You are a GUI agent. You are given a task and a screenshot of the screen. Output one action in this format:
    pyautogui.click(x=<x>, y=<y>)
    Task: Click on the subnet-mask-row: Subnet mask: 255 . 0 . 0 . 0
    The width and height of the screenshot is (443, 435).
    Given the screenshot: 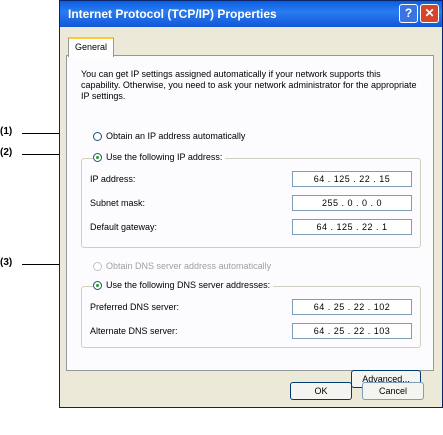 What is the action you would take?
    pyautogui.click(x=251, y=203)
    